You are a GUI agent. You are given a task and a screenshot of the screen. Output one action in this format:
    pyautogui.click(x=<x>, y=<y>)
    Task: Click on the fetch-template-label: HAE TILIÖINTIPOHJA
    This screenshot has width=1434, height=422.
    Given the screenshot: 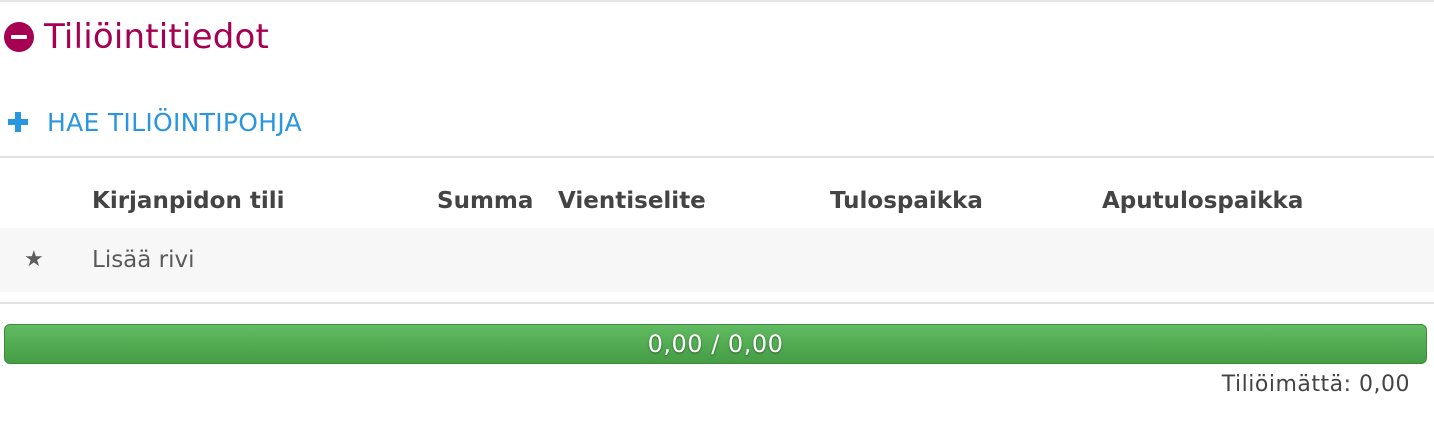 What is the action you would take?
    pyautogui.click(x=174, y=122)
    